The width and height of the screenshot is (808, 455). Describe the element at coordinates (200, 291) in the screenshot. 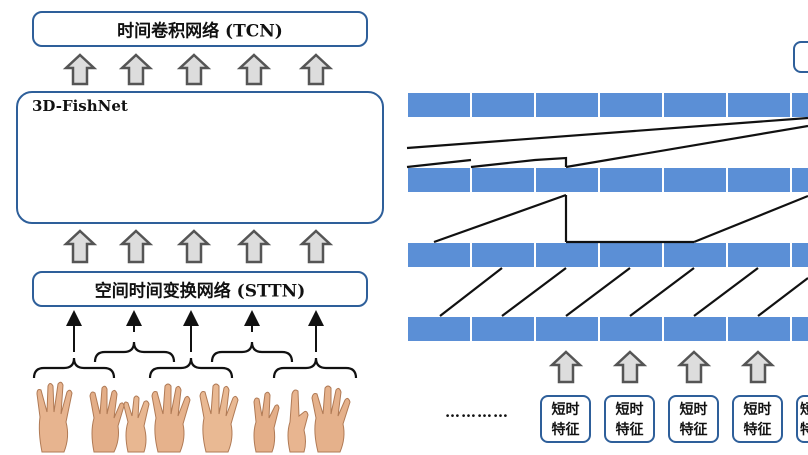

I see `sttn-module-label: 空间时间变换网络 (STTN)` at that location.